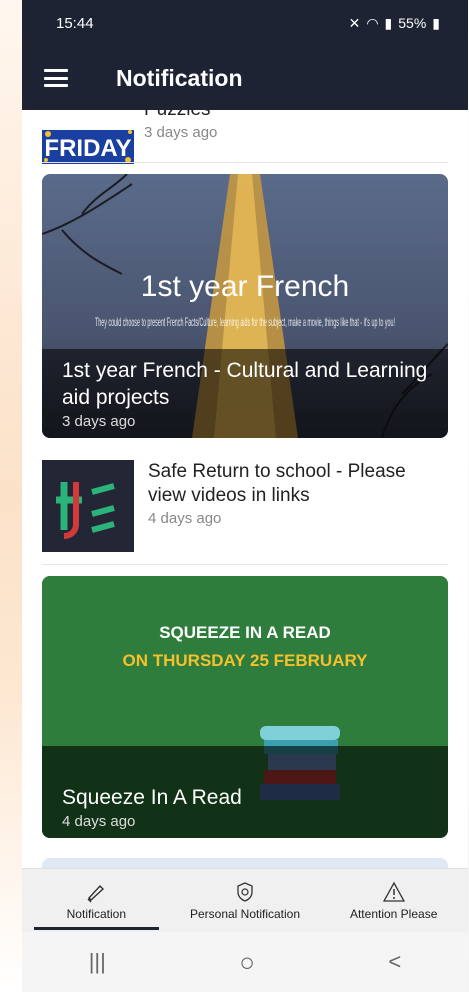 The width and height of the screenshot is (469, 992). What do you see at coordinates (393, 913) in the screenshot?
I see `tab-label: Attention Please` at bounding box center [393, 913].